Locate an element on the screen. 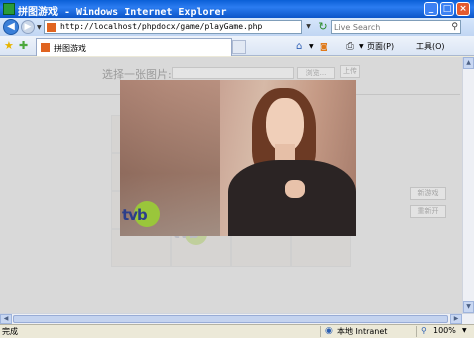 This screenshot has height=338, width=474. add-favorites-icon: ✚ is located at coordinates (23, 45).